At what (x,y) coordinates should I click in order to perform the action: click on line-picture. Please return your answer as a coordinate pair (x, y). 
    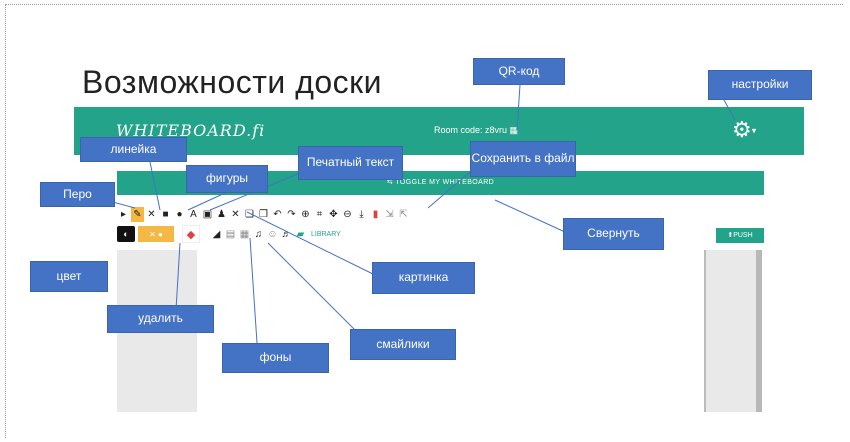
    Looking at the image, I should click on (311, 243).